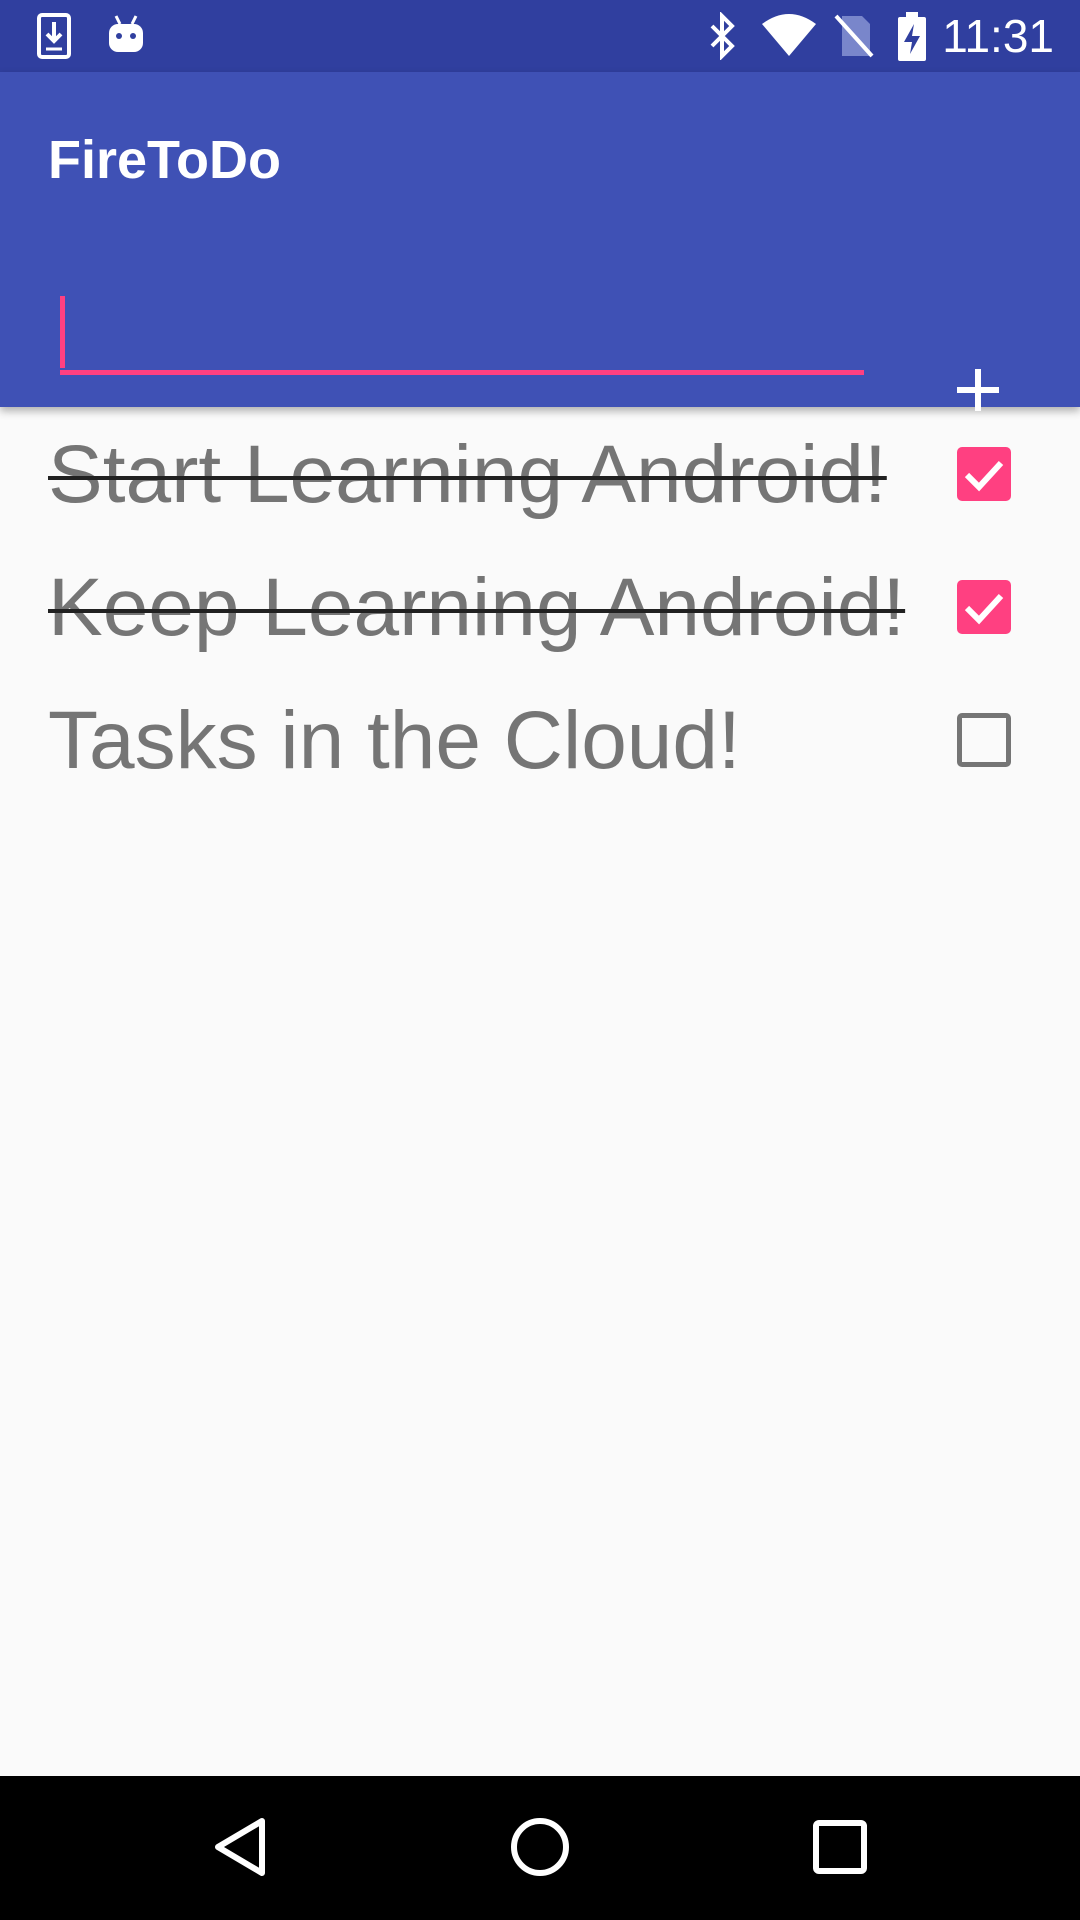  I want to click on nav-bar, so click(540, 1848).